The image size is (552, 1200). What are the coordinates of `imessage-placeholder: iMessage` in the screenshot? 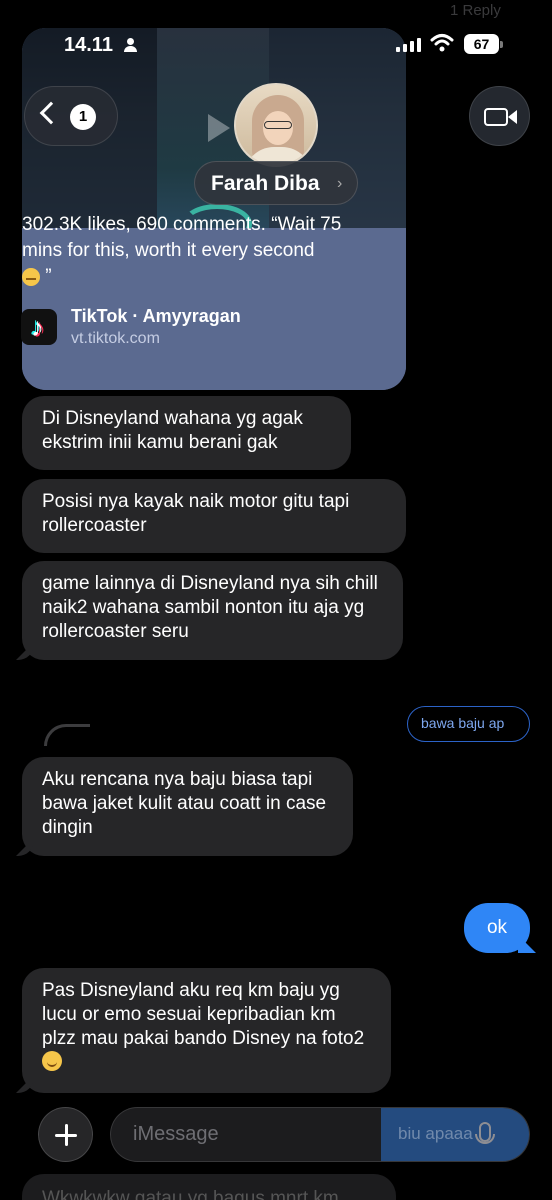 It's located at (176, 1134).